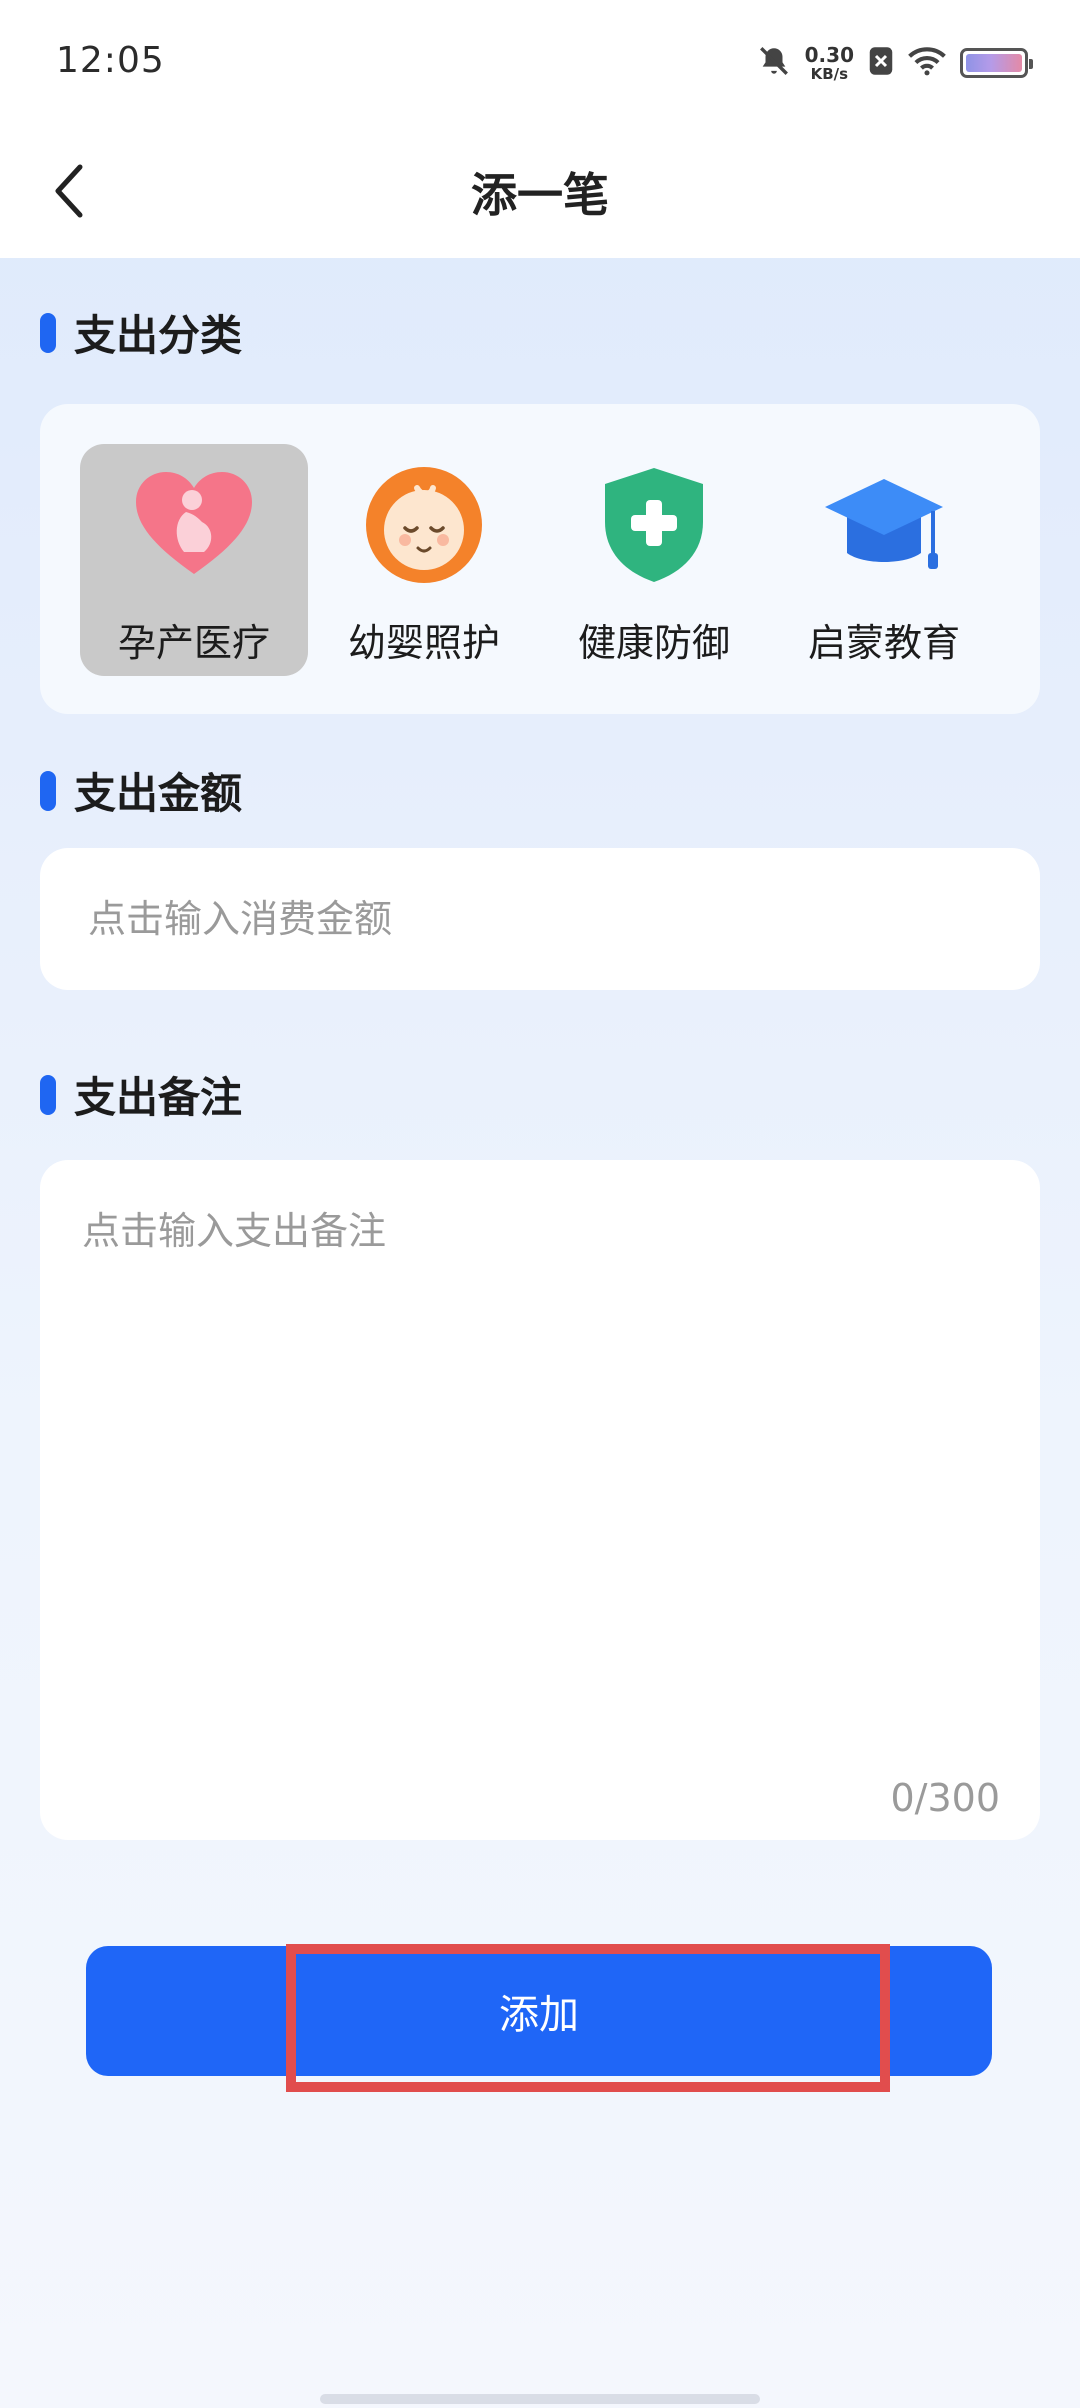 Image resolution: width=1080 pixels, height=2408 pixels. I want to click on category-card: 孕产医疗 幼婴照护 健康防御 启蒙教育, so click(540, 559).